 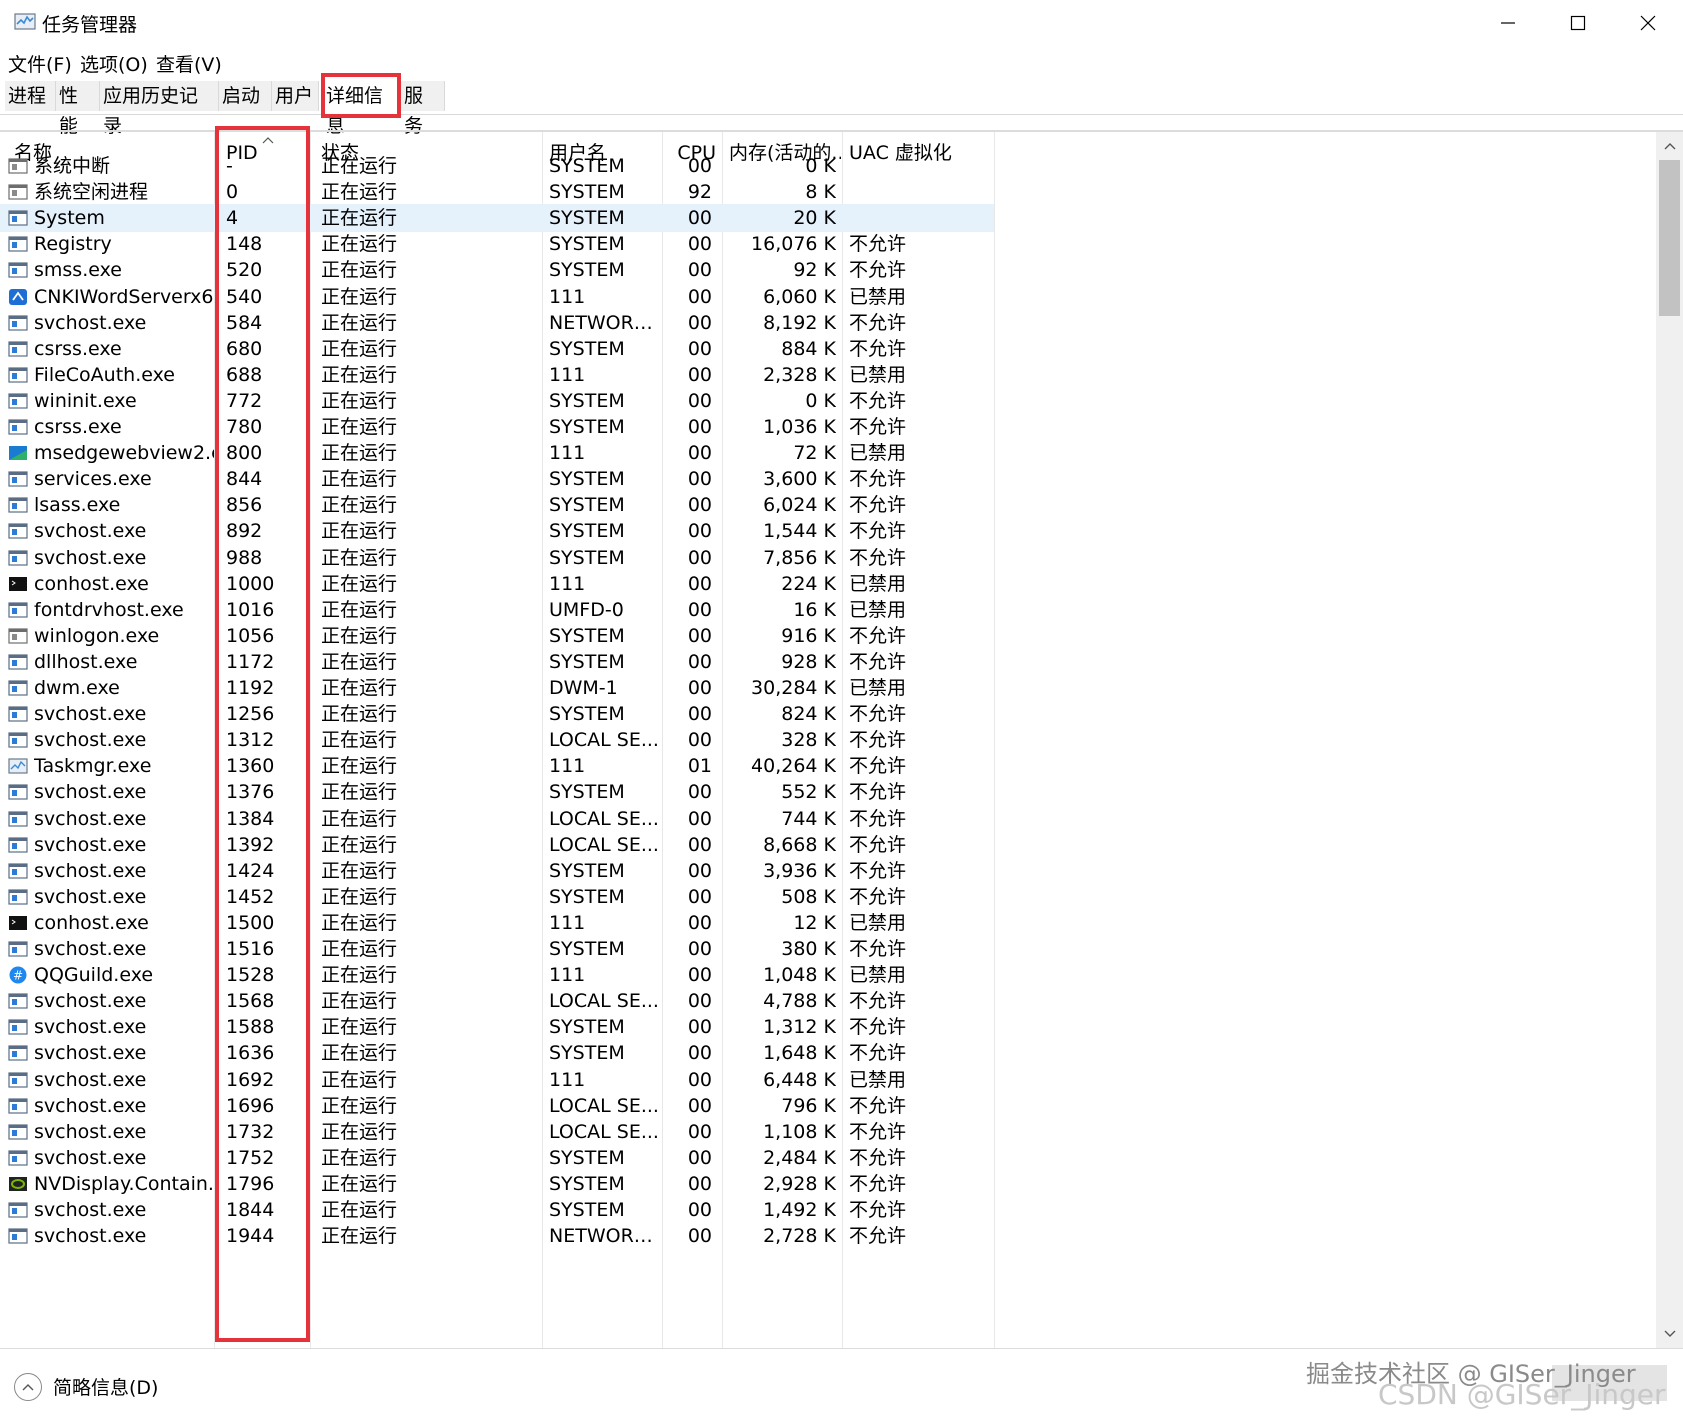 I want to click on table-row: FileCoAuth.exe 688 正在运行 111 00 2,328 K 已禁用, so click(x=497, y=375).